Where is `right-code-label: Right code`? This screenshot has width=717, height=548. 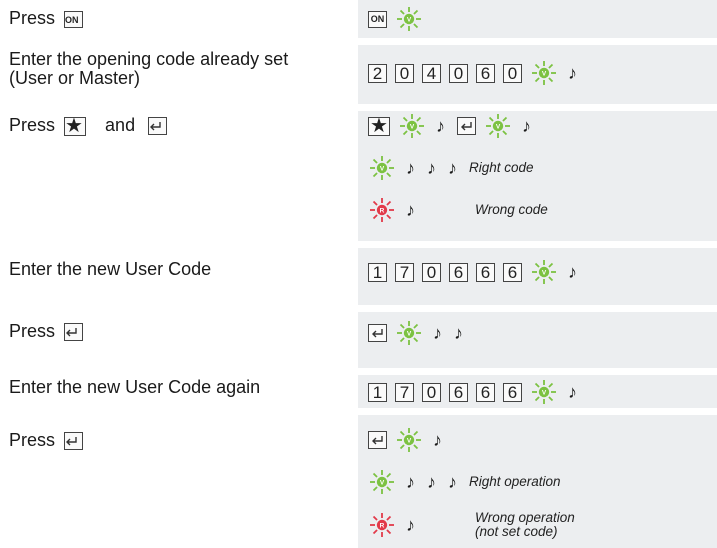 right-code-label: Right code is located at coordinates (501, 167).